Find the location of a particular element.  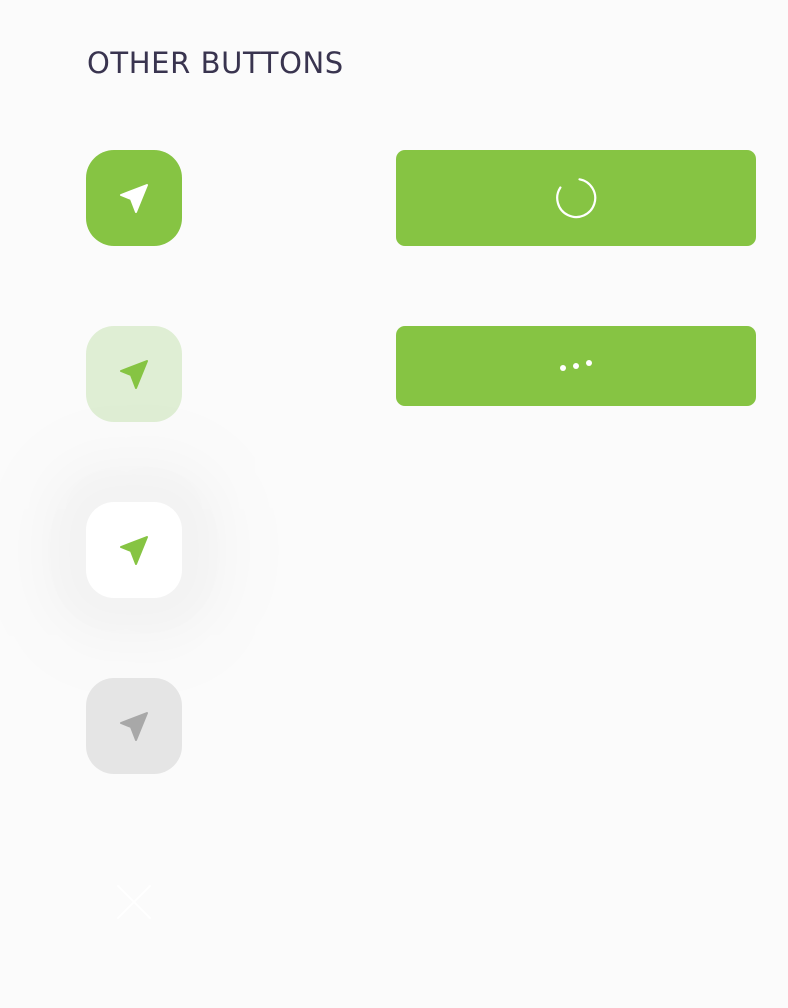

ellipsis-dots-icon is located at coordinates (576, 365).